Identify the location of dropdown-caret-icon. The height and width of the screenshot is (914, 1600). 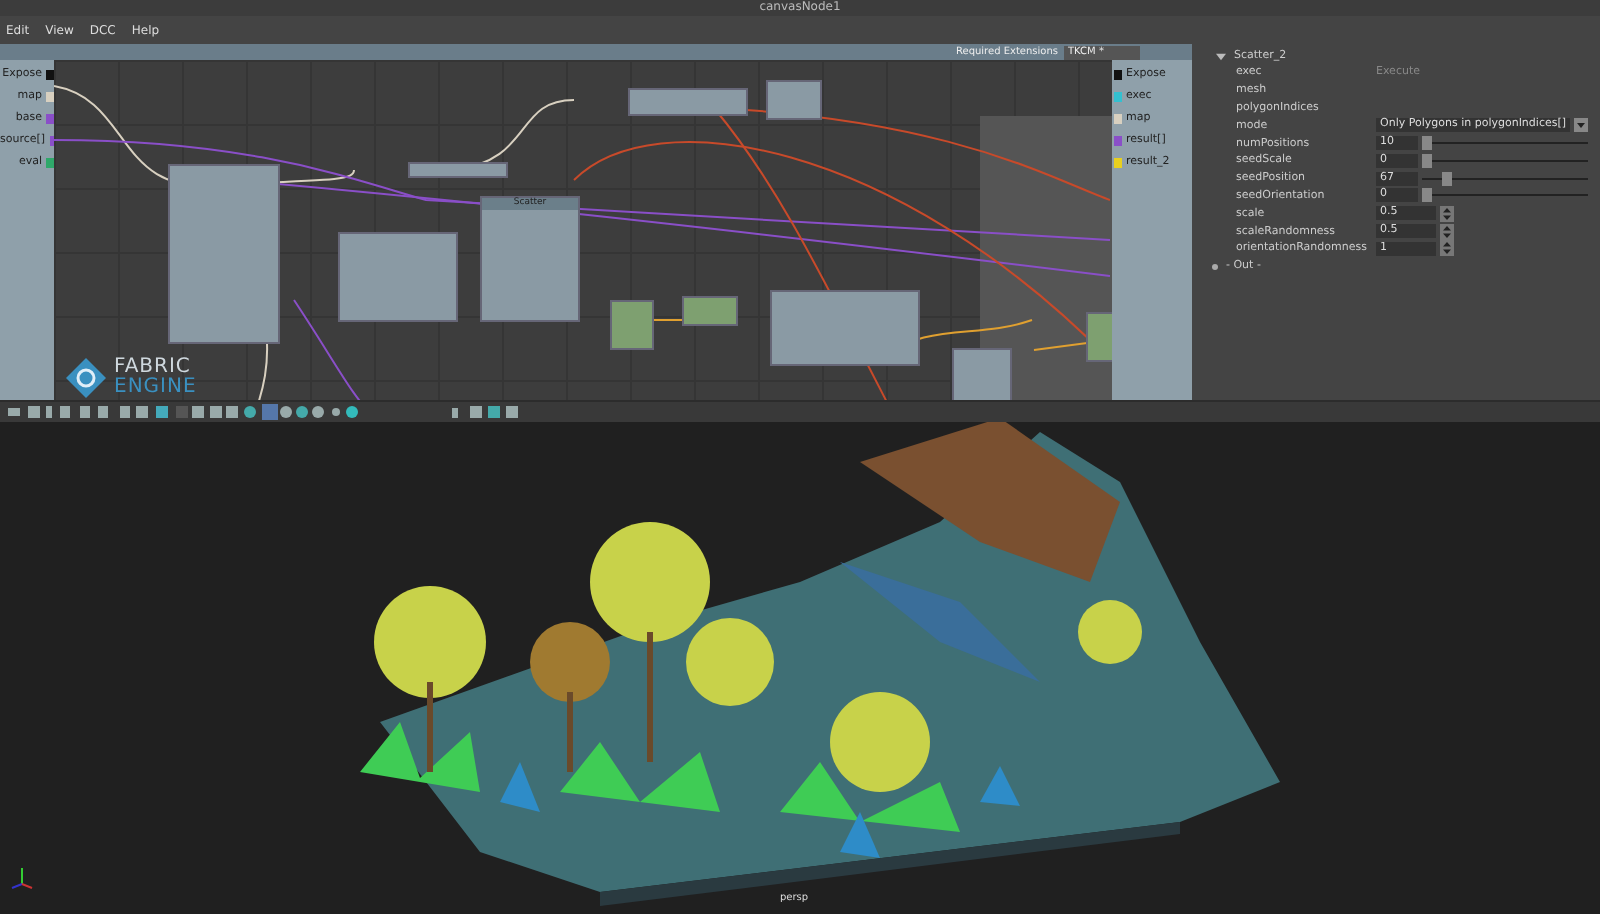
(1581, 125).